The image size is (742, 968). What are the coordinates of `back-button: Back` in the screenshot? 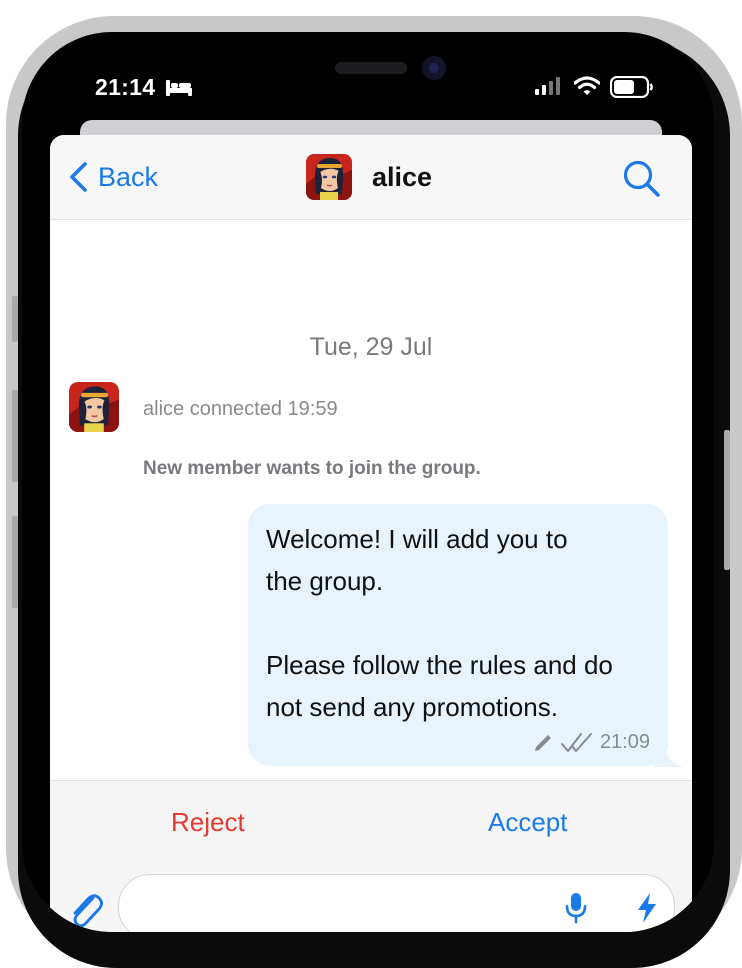 It's located at (113, 177).